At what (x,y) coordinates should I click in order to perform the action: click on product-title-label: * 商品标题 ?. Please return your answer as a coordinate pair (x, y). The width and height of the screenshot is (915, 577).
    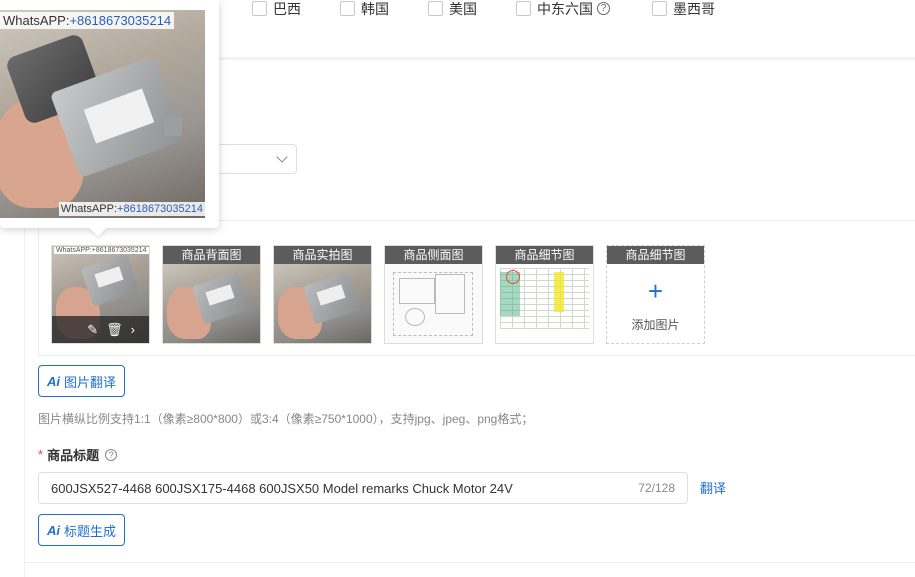
    Looking at the image, I should click on (78, 454).